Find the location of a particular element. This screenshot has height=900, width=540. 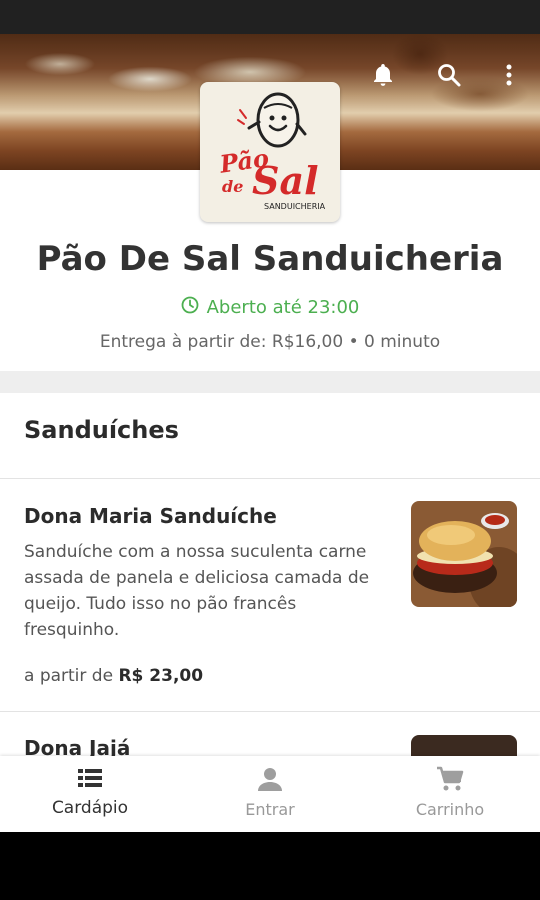

nav-cardapio: Cardápio is located at coordinates (90, 794).